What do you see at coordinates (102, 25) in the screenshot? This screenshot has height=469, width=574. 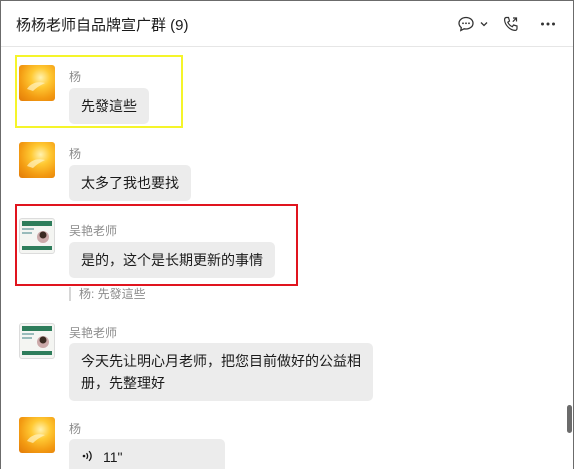 I see `group-title: 杨杨老师自品牌宣广群 (9)` at bounding box center [102, 25].